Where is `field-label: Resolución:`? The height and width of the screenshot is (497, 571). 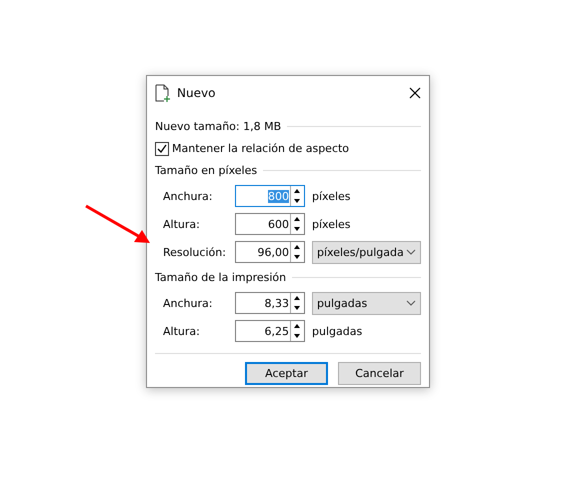
field-label: Resolución: is located at coordinates (195, 252).